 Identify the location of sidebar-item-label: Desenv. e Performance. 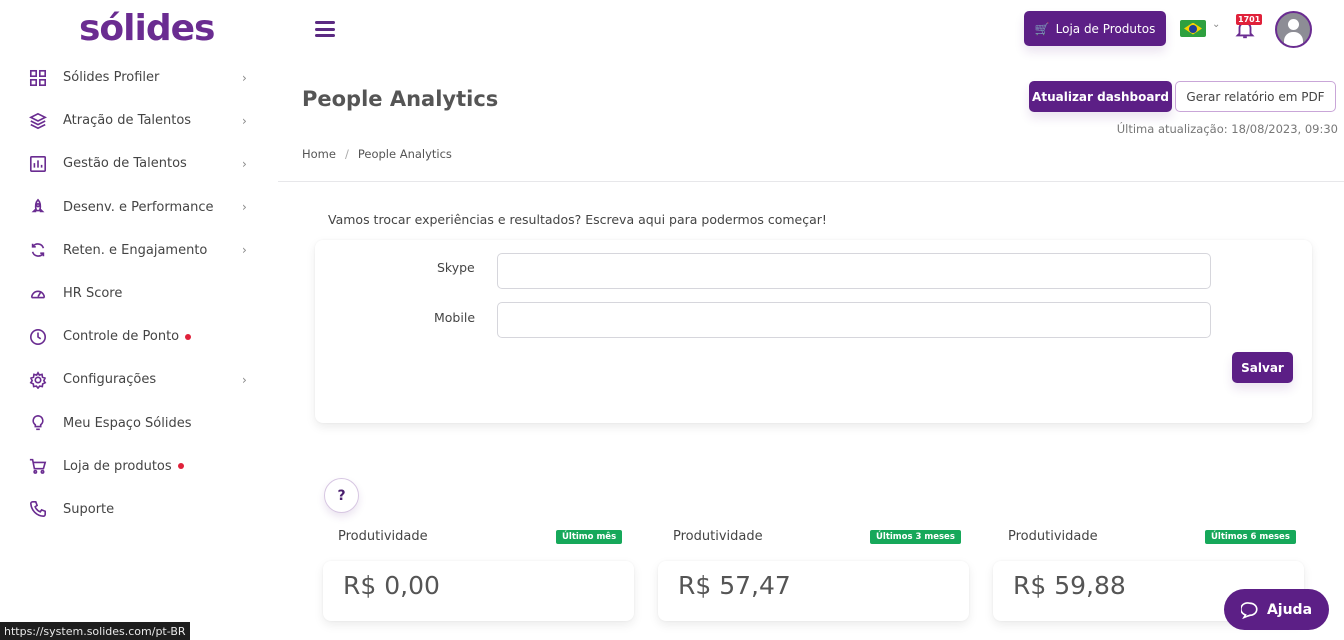
(138, 207).